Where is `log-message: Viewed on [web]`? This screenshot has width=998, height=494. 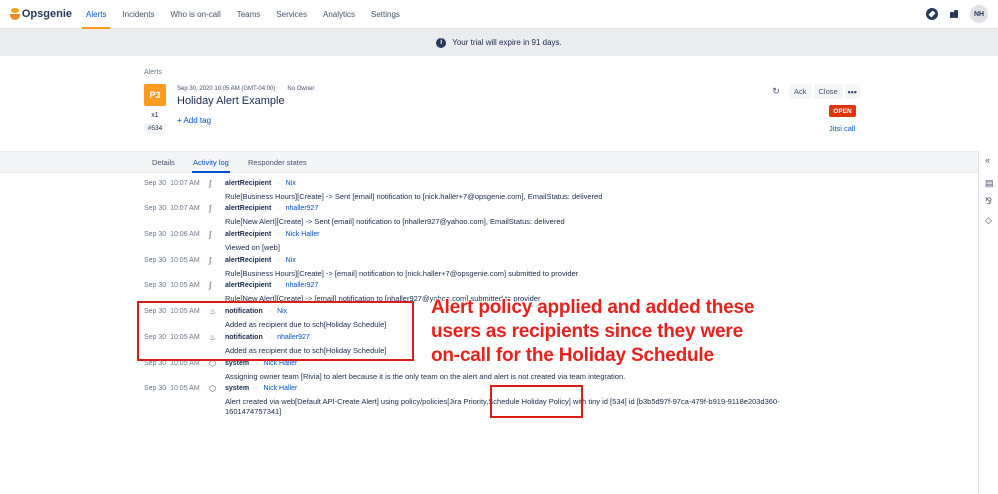 log-message: Viewed on [web] is located at coordinates (252, 247).